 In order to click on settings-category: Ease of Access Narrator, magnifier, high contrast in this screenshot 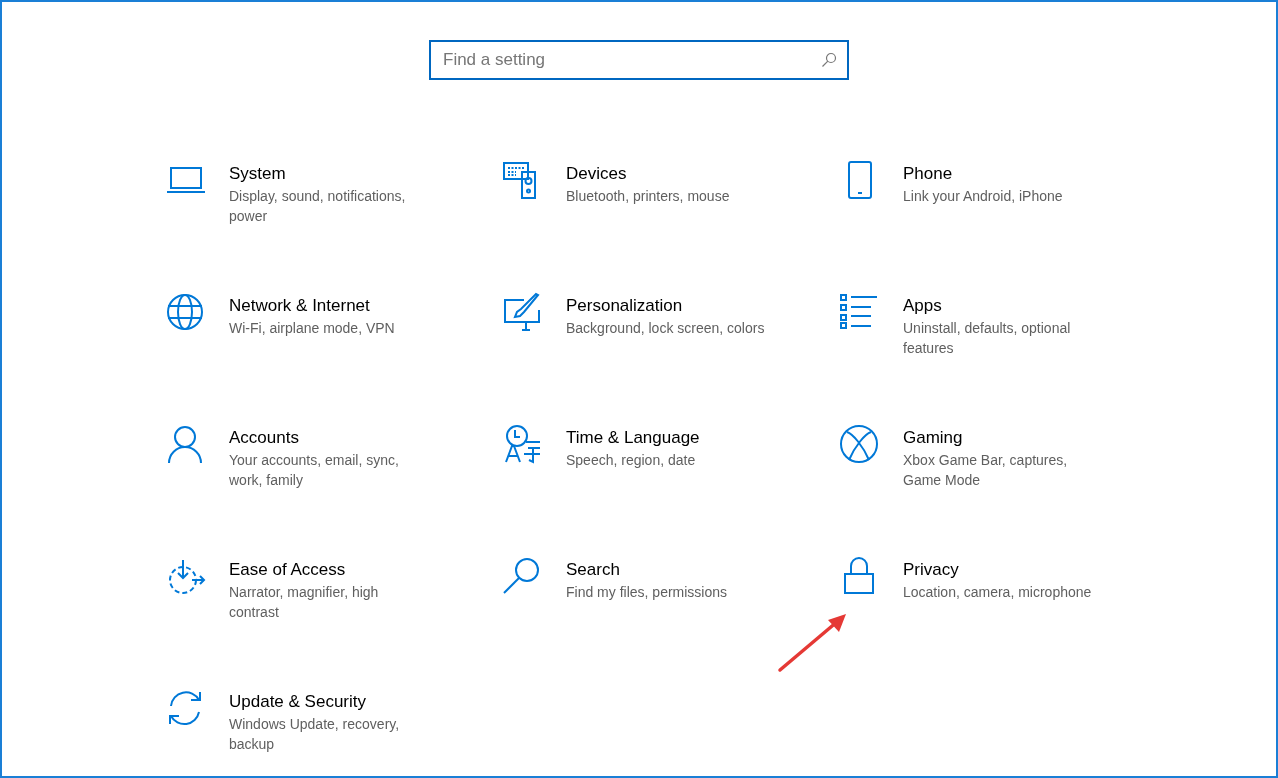, I will do `click(315, 606)`.